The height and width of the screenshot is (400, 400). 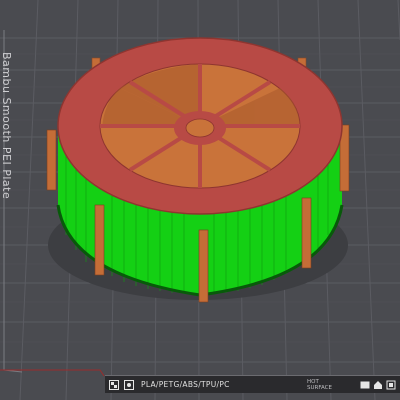 What do you see at coordinates (391, 385) in the screenshot?
I see `view-icon` at bounding box center [391, 385].